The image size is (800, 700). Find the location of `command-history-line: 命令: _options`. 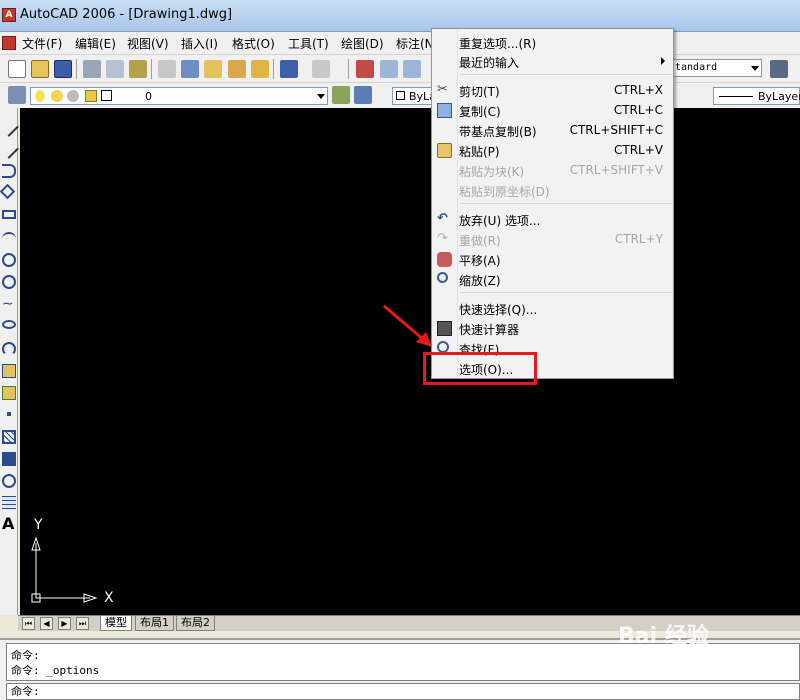

command-history-line: 命令: _options is located at coordinates (55, 670).